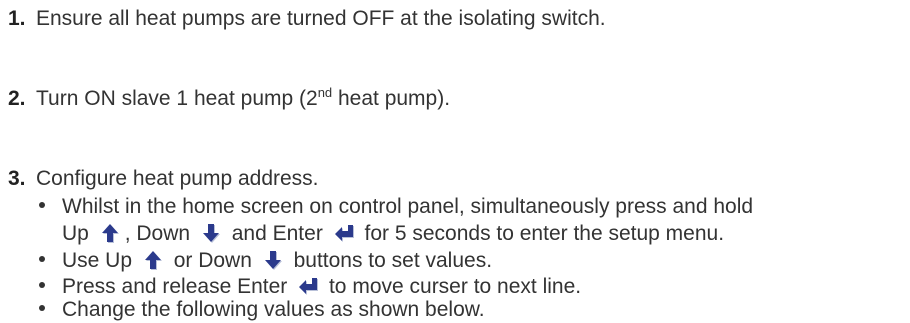 The image size is (910, 323). I want to click on enter-label: and Enter, so click(274, 233).